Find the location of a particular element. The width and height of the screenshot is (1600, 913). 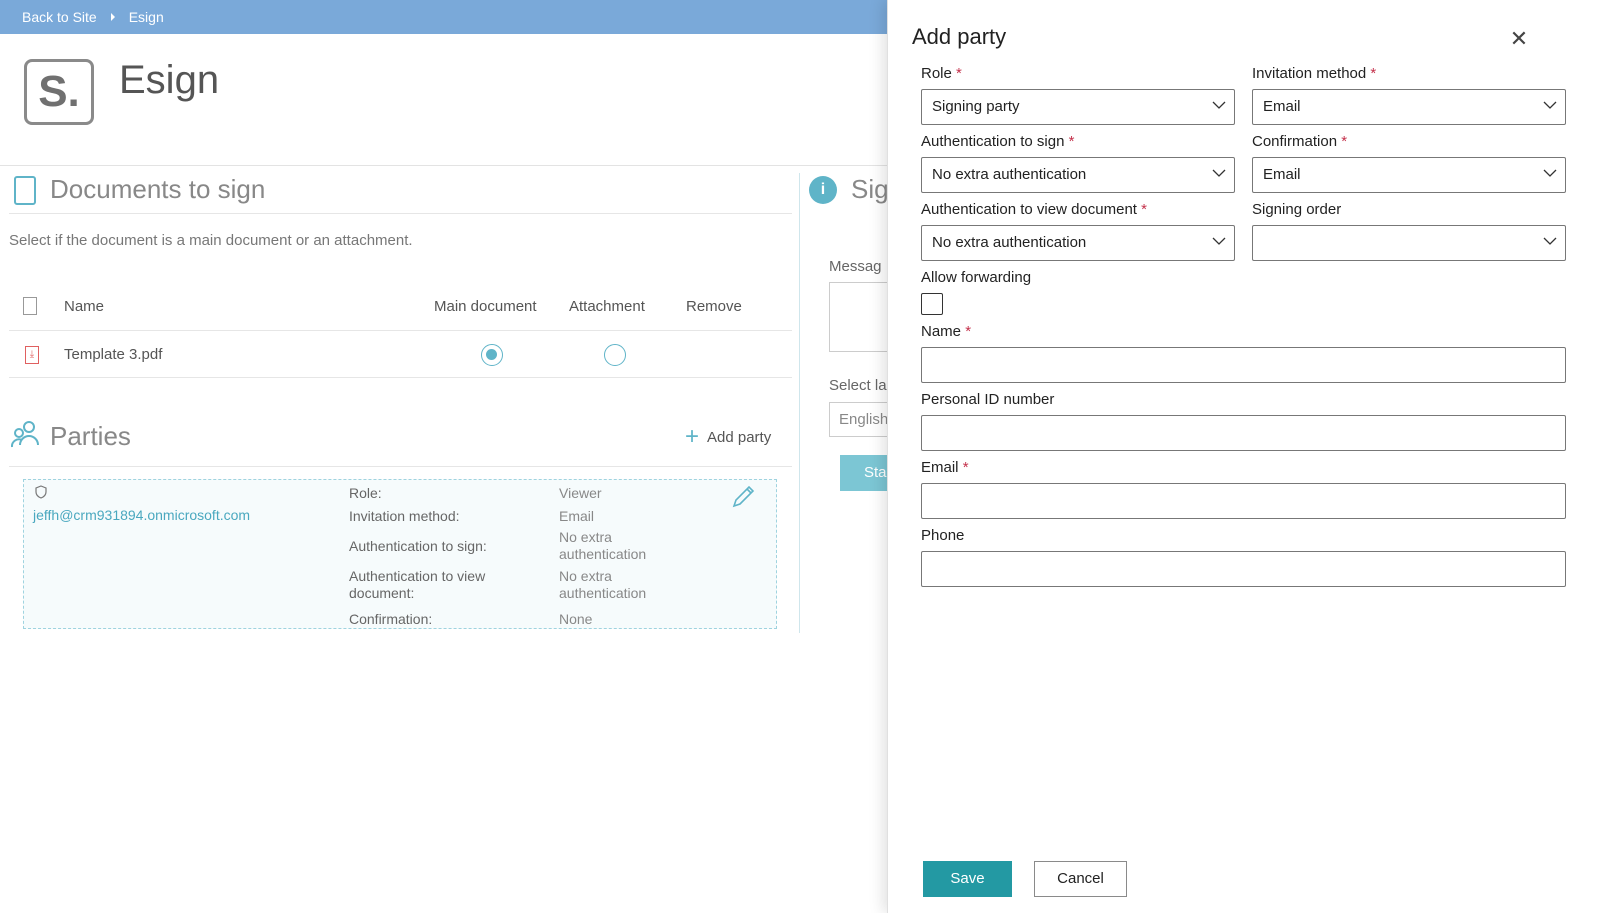

sign-section-title: Sig is located at coordinates (870, 189).